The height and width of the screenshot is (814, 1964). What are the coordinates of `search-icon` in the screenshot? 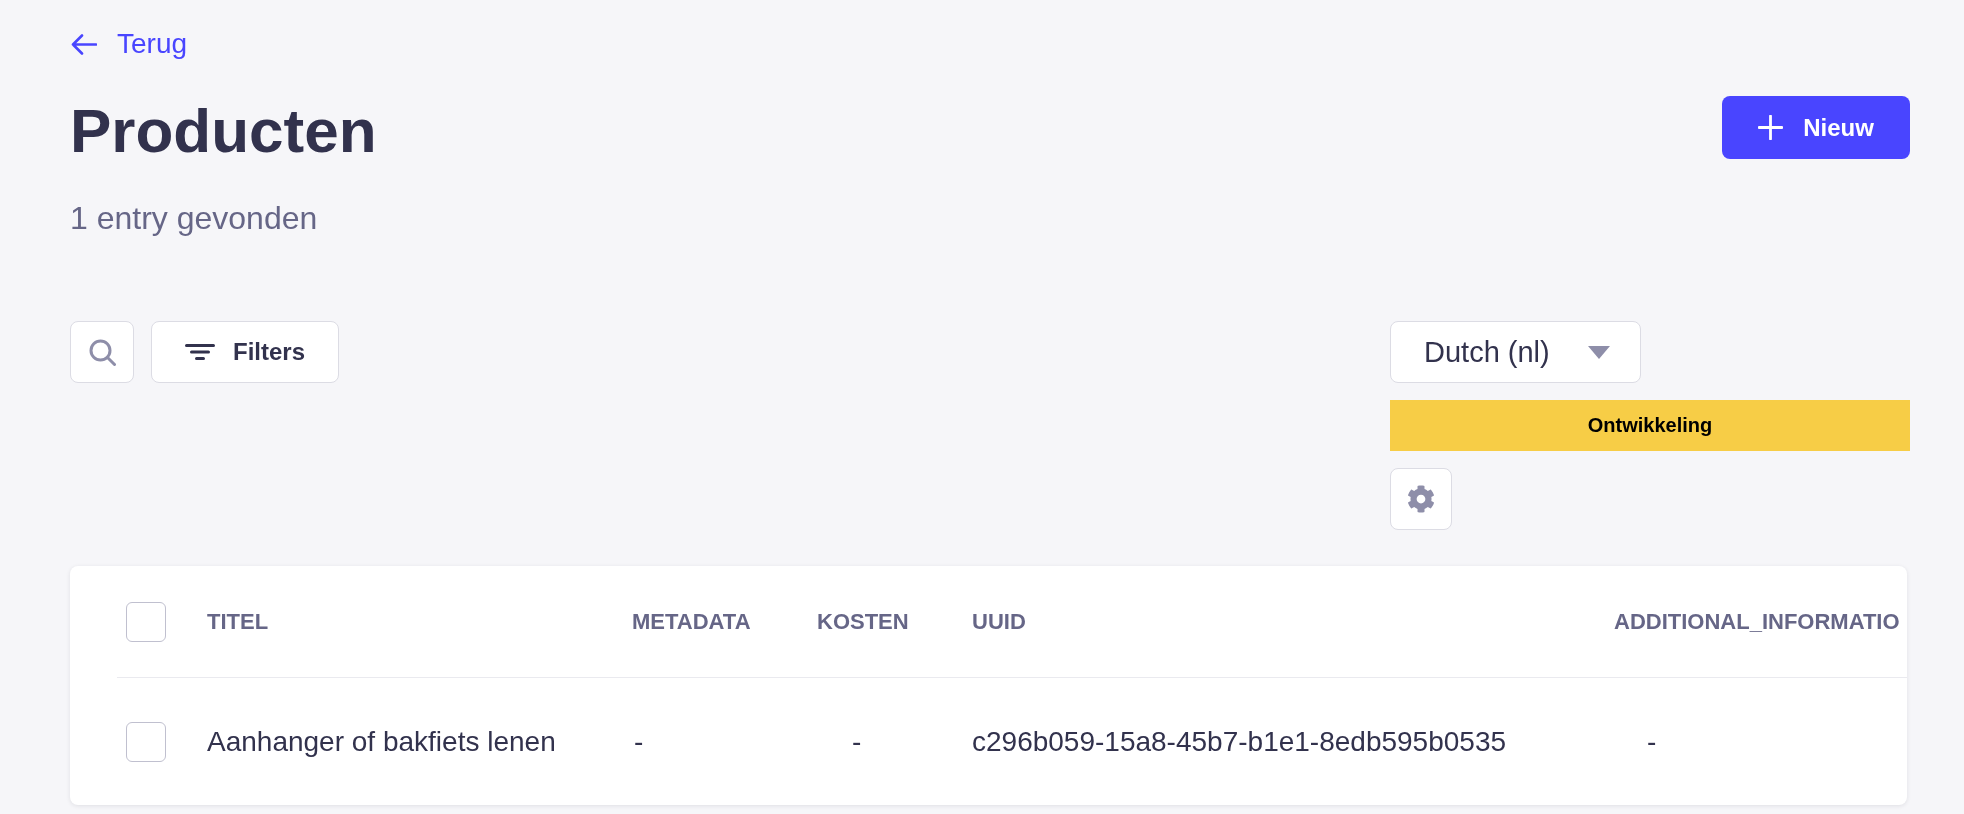 It's located at (102, 352).